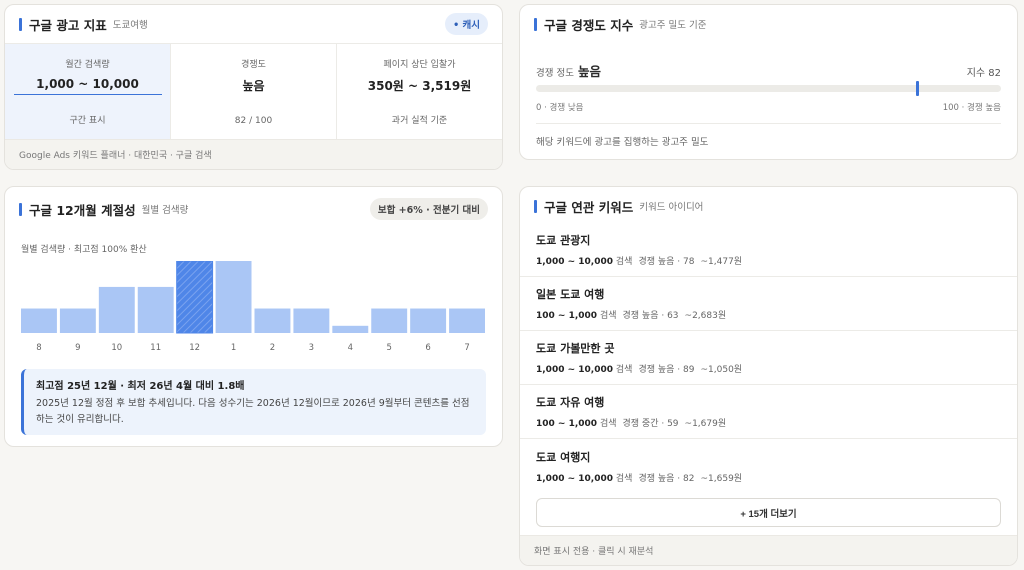 The image size is (1024, 570). Describe the element at coordinates (768, 24) in the screenshot. I see `competition-header: 구글 경쟁도 지수 광고주 밀도 기준` at that location.